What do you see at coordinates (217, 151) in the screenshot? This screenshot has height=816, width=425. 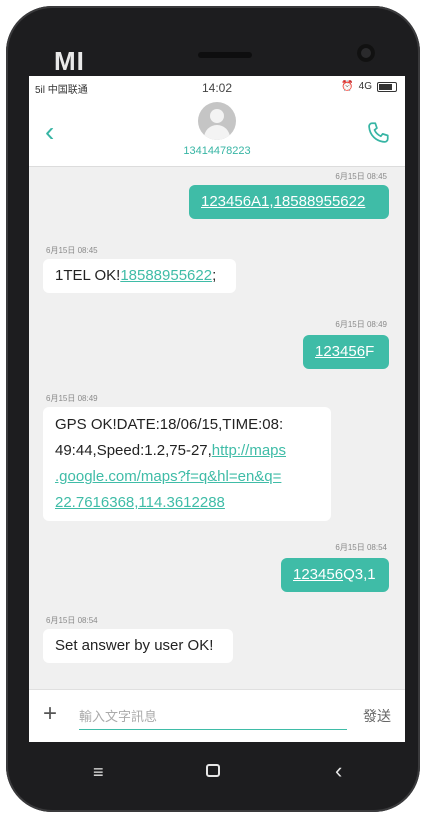 I see `contact-number: 13414478223` at bounding box center [217, 151].